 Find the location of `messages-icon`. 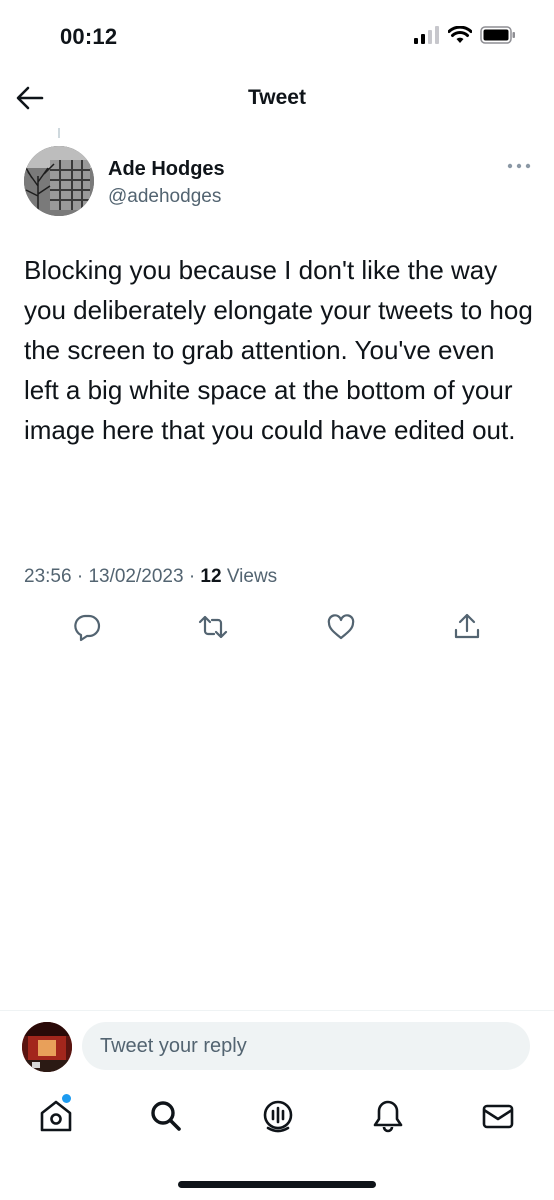

messages-icon is located at coordinates (498, 1116).